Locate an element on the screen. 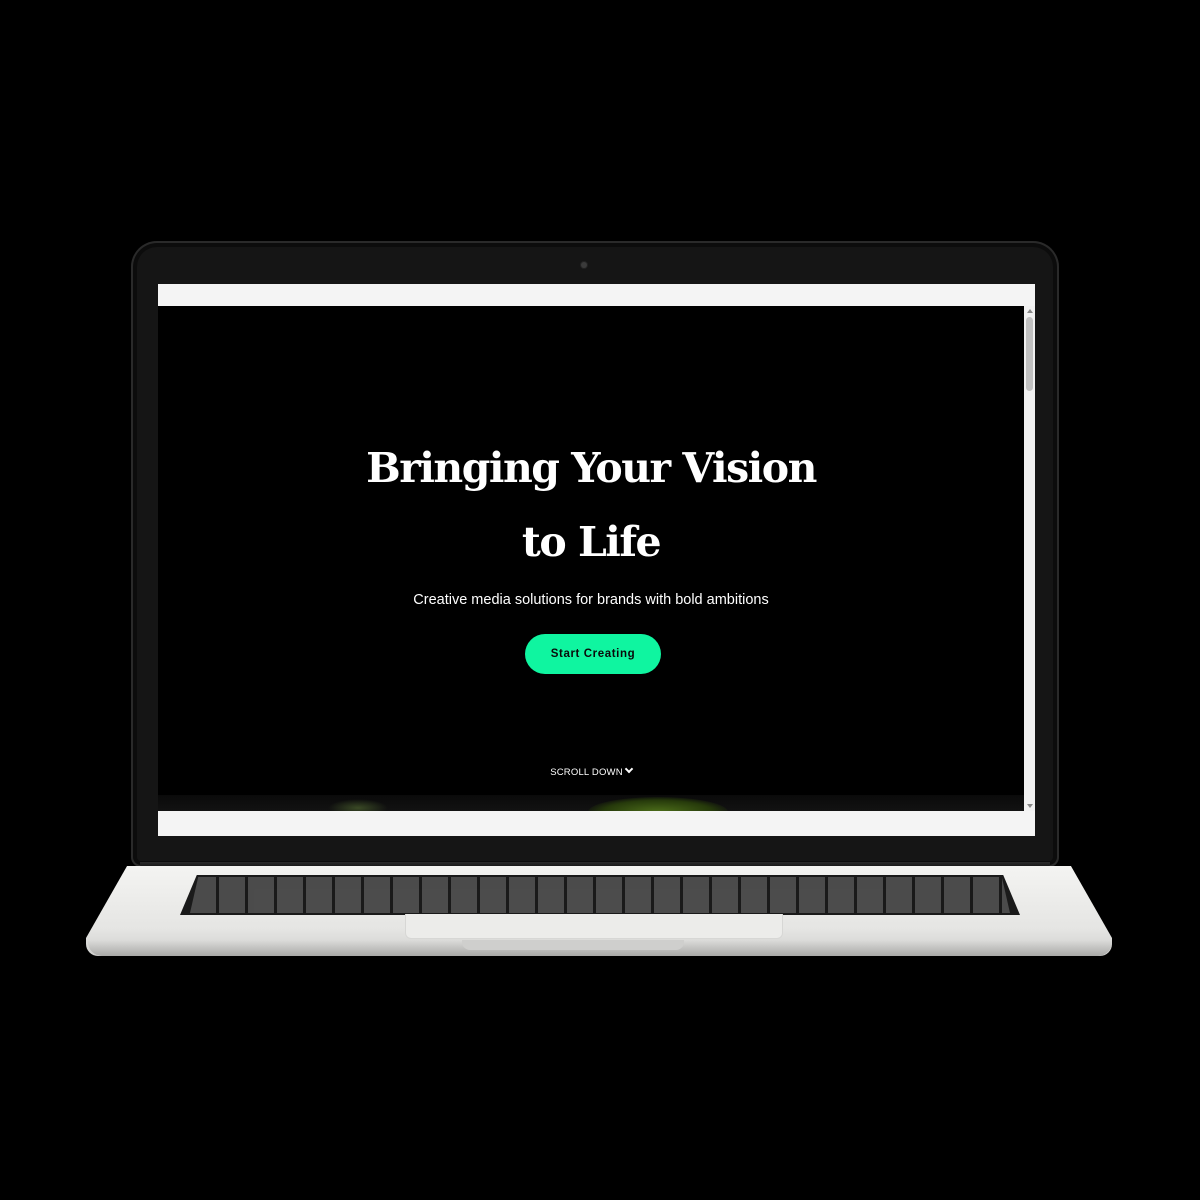 The image size is (1200, 1200). hero-title-line-2: to Life is located at coordinates (591, 542).